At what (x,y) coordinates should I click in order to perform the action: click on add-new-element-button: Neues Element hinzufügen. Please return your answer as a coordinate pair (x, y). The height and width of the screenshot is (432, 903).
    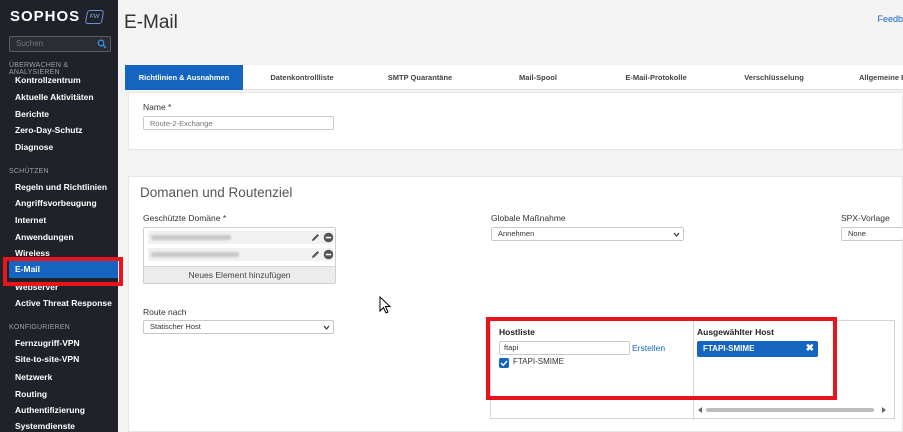
    Looking at the image, I should click on (239, 274).